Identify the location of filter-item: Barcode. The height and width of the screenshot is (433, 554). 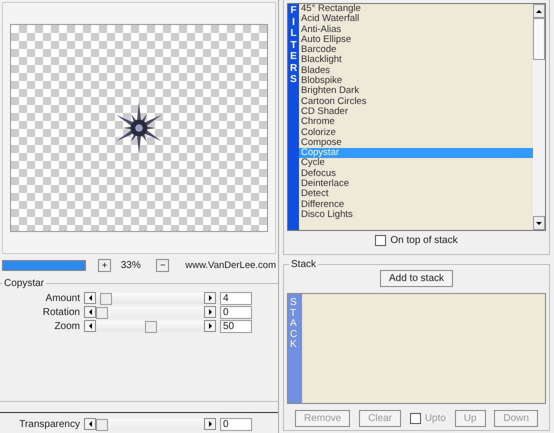
(416, 50).